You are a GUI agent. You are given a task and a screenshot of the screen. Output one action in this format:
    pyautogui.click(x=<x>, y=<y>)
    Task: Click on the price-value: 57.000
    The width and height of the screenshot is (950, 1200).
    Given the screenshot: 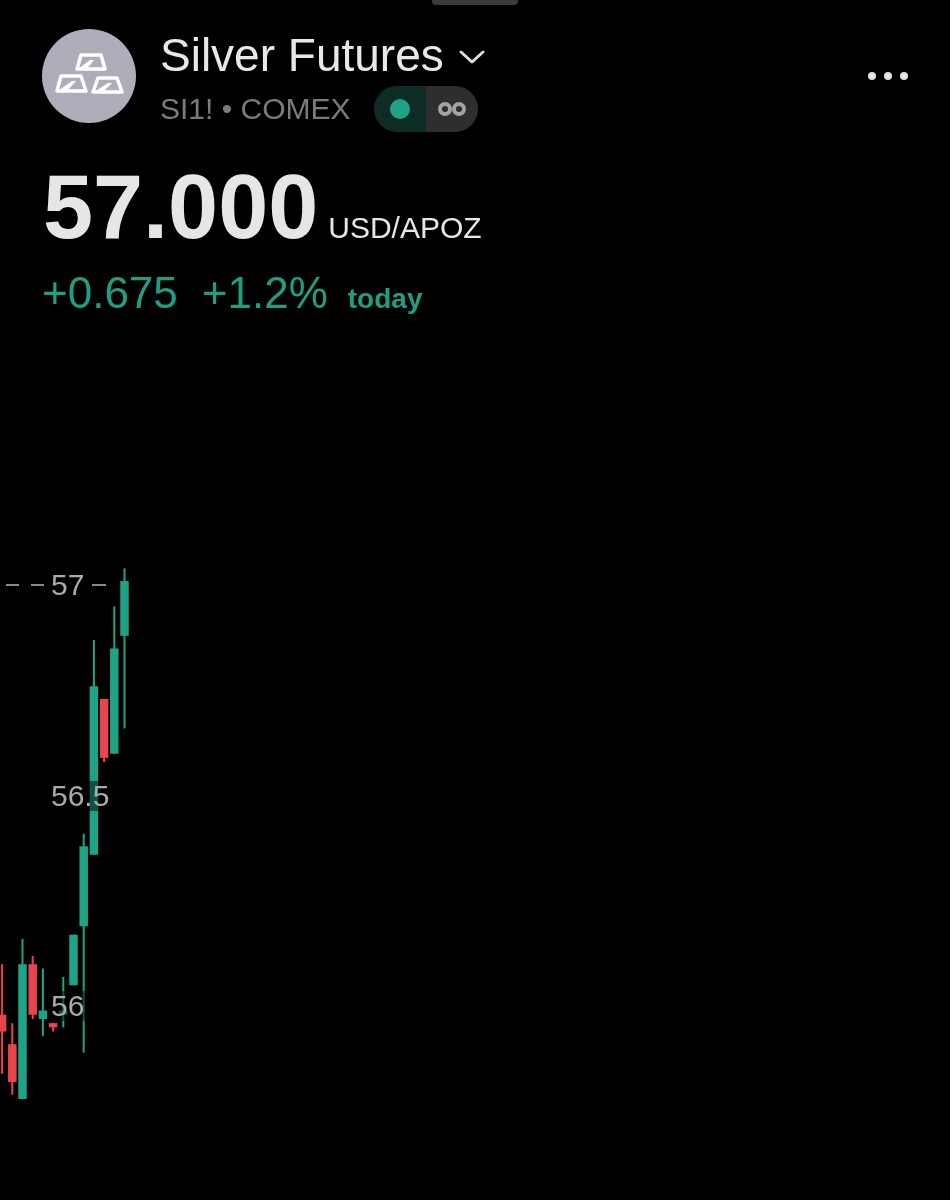 What is the action you would take?
    pyautogui.click(x=181, y=207)
    